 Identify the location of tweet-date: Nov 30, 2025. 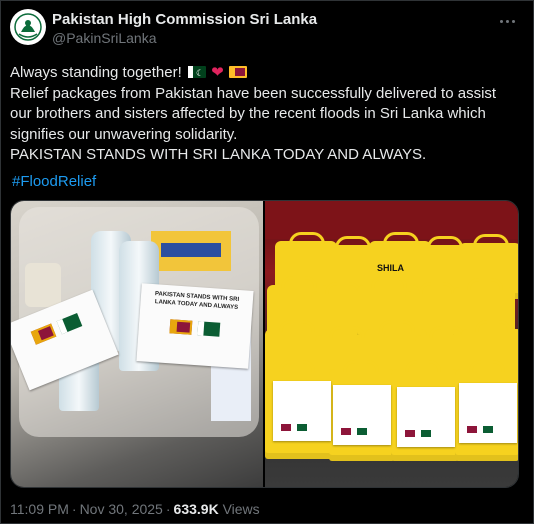
(121, 509).